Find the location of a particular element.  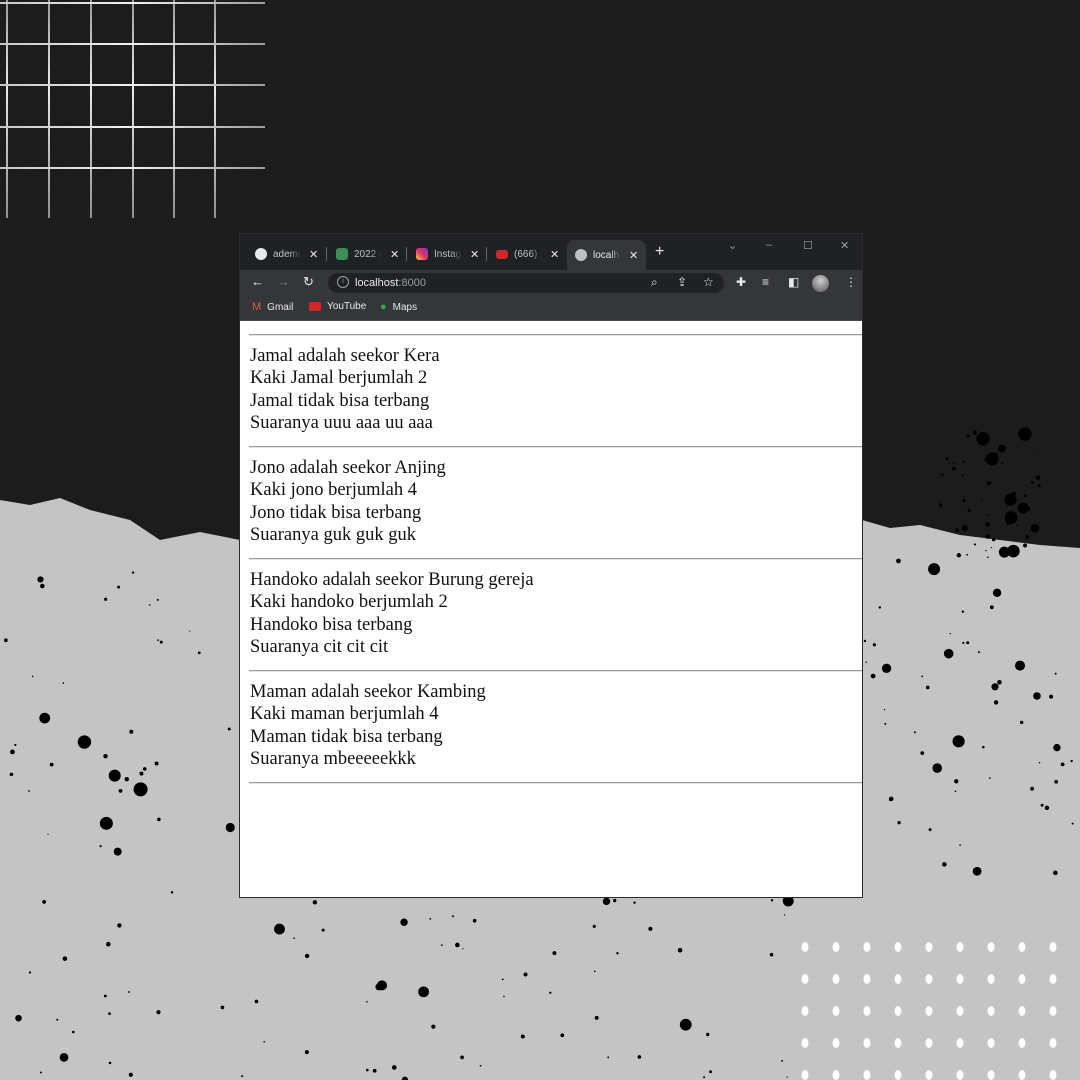

back-arrow-icon: ← is located at coordinates (257, 281).